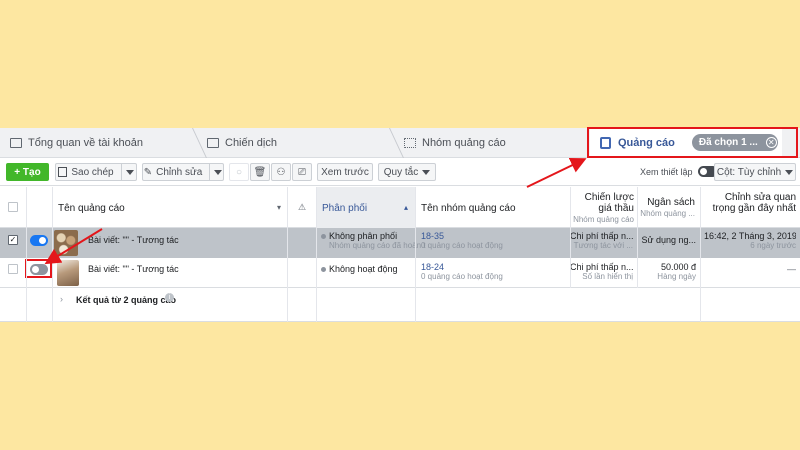 This screenshot has width=800, height=450. Describe the element at coordinates (556, 173) in the screenshot. I see `arrow-to-ads-tab` at that location.